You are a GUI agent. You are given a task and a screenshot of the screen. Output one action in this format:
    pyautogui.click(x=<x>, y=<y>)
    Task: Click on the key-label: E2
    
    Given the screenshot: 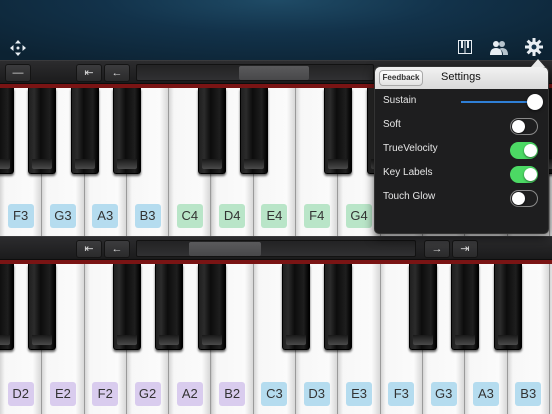 What is the action you would take?
    pyautogui.click(x=62, y=394)
    